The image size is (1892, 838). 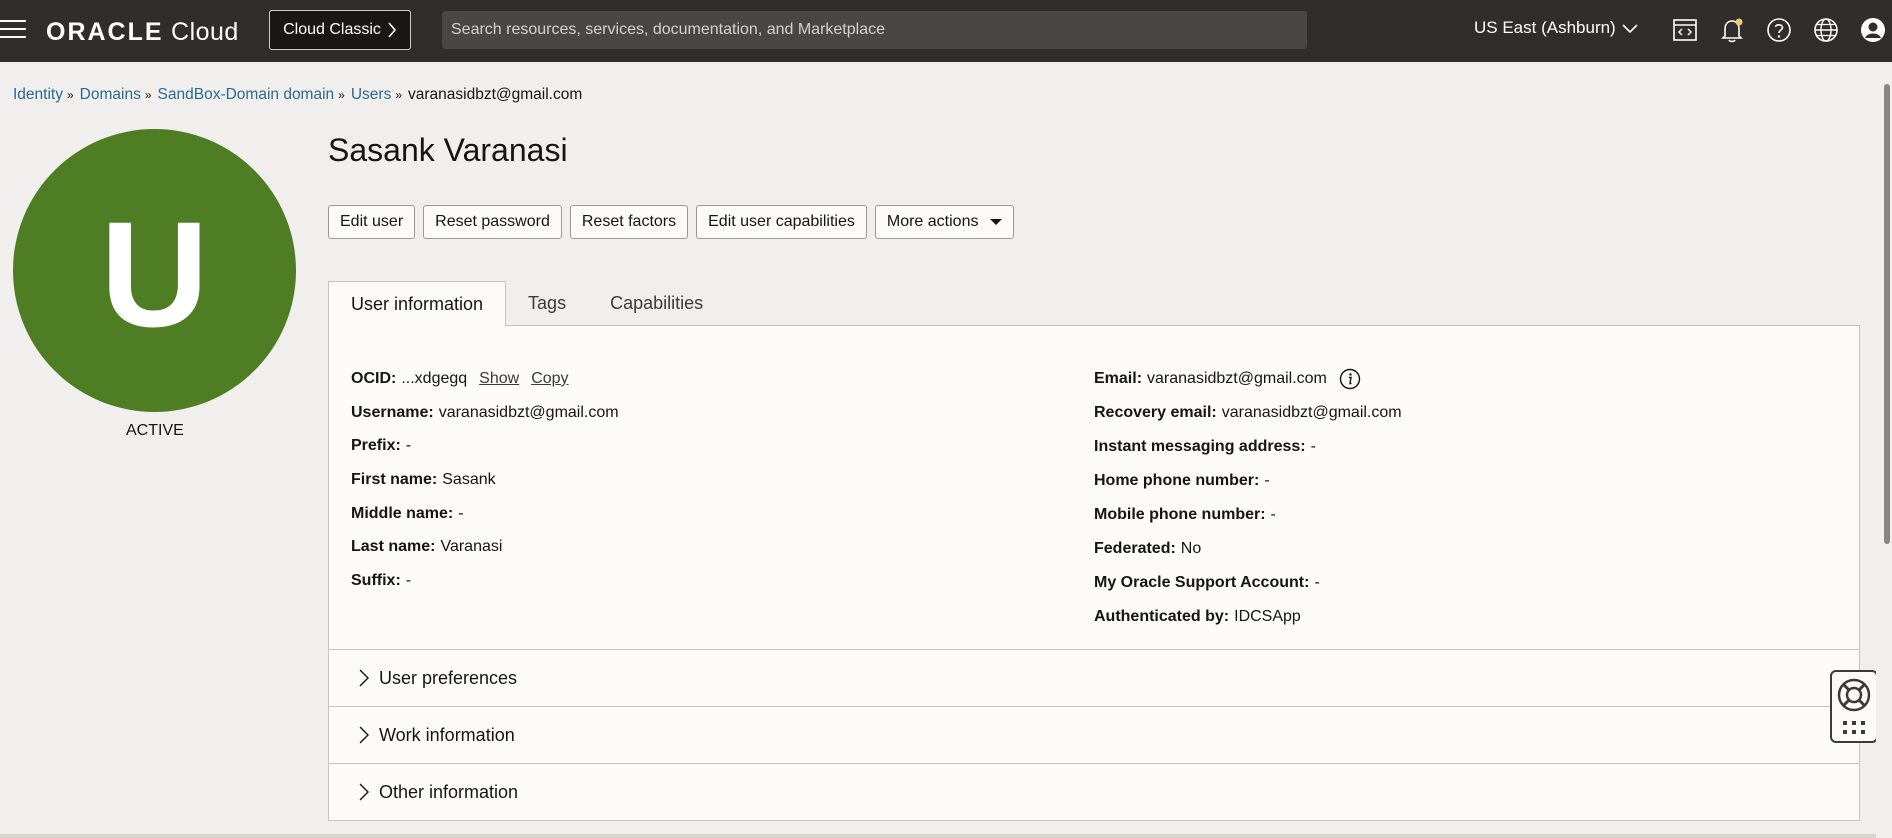 What do you see at coordinates (402, 513) in the screenshot?
I see `info-label: Middle name:` at bounding box center [402, 513].